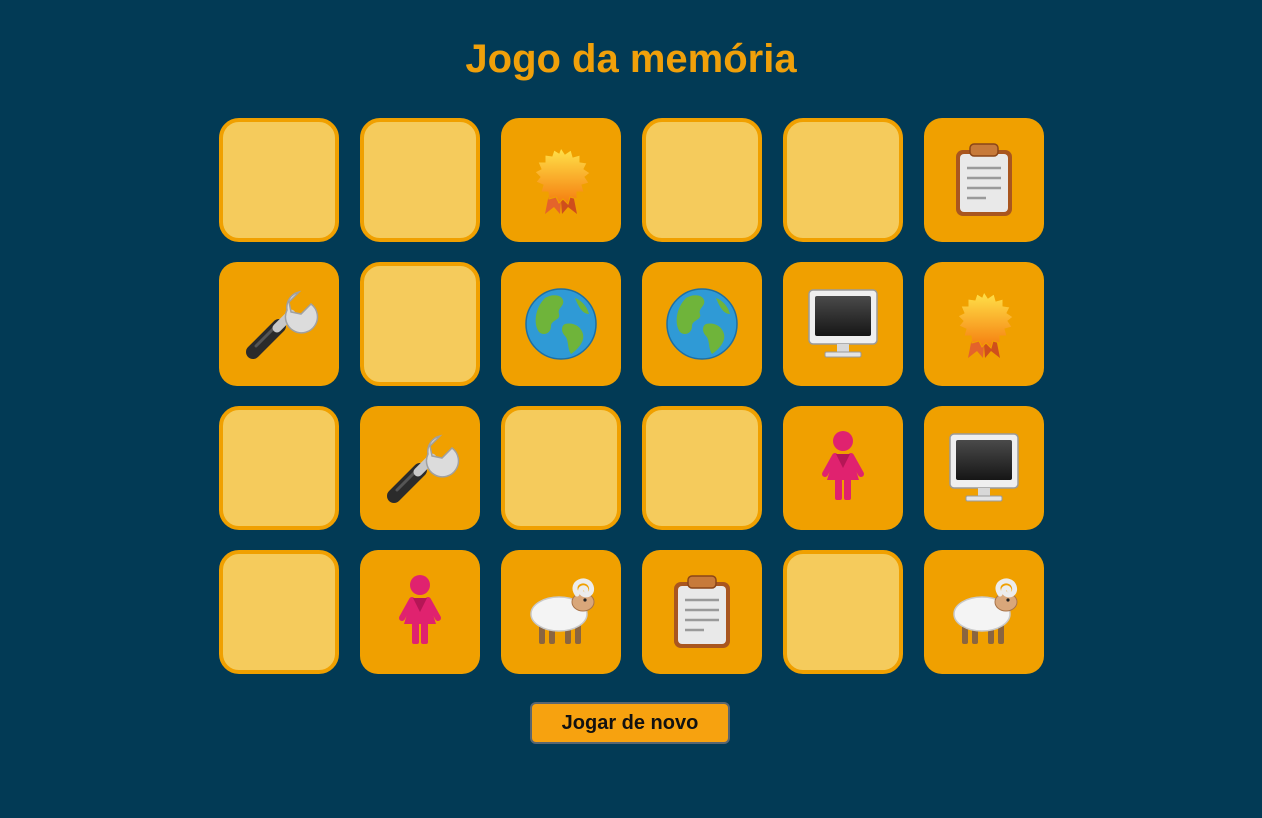  Describe the element at coordinates (631, 59) in the screenshot. I see `page-title: Jogo da memória` at that location.